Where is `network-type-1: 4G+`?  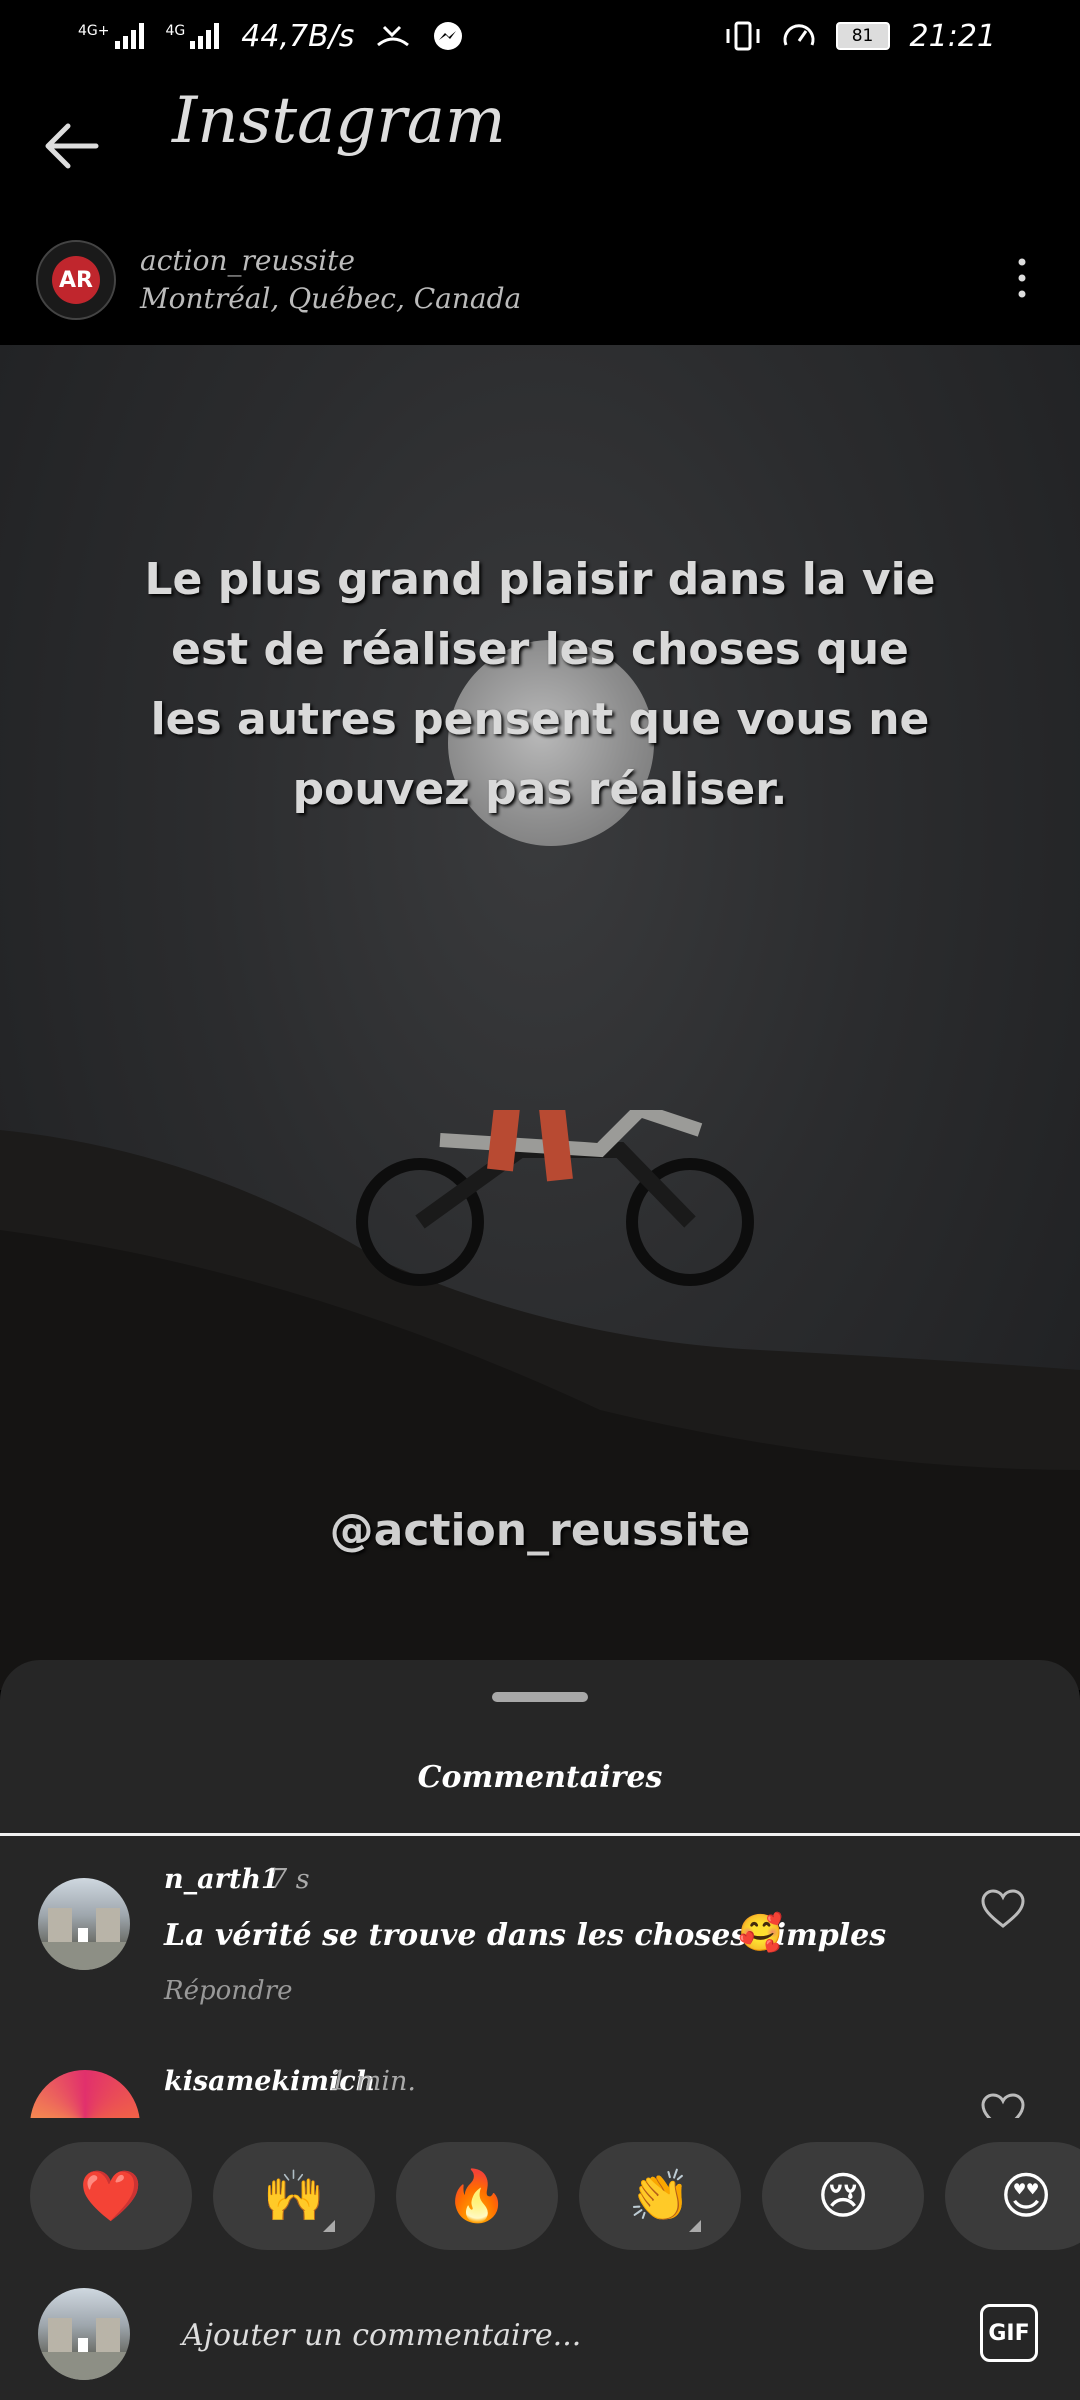 network-type-1: 4G+ is located at coordinates (94, 31).